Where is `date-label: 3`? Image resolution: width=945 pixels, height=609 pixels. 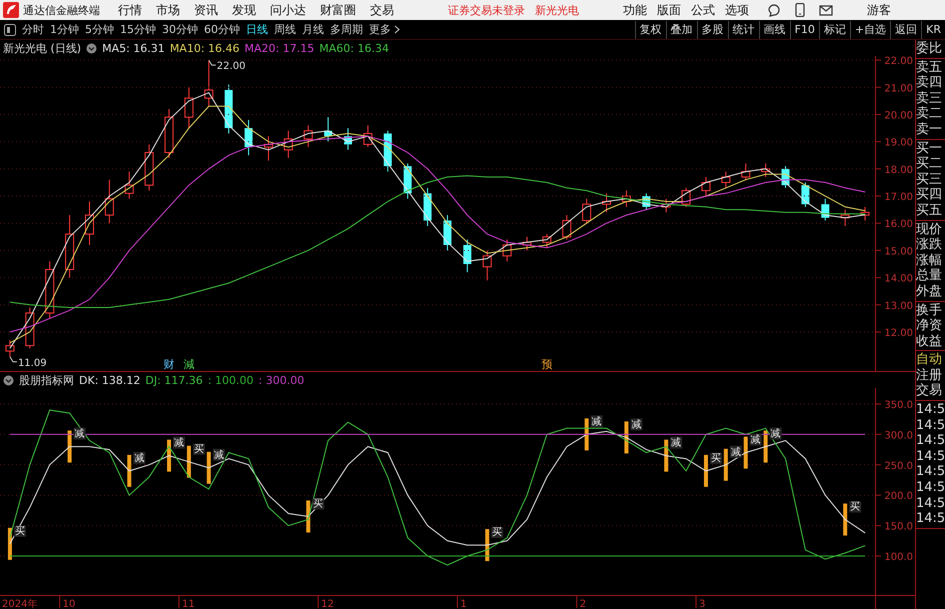 date-label: 3 is located at coordinates (702, 604).